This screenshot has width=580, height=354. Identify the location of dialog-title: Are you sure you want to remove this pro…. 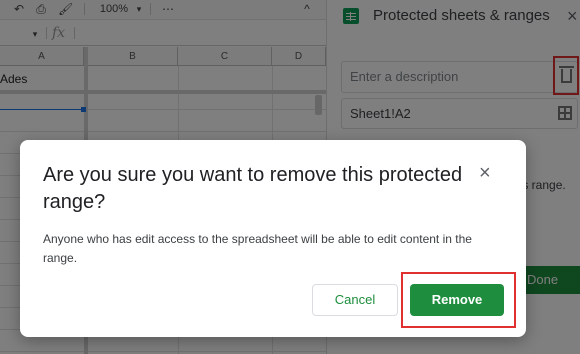
(253, 188).